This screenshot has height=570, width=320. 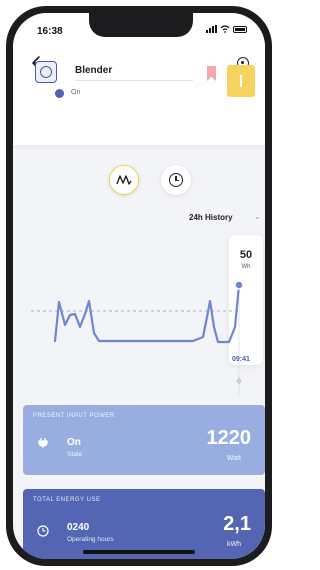 I want to click on card-title: TOTAL ENERGY USE, so click(x=67, y=500).